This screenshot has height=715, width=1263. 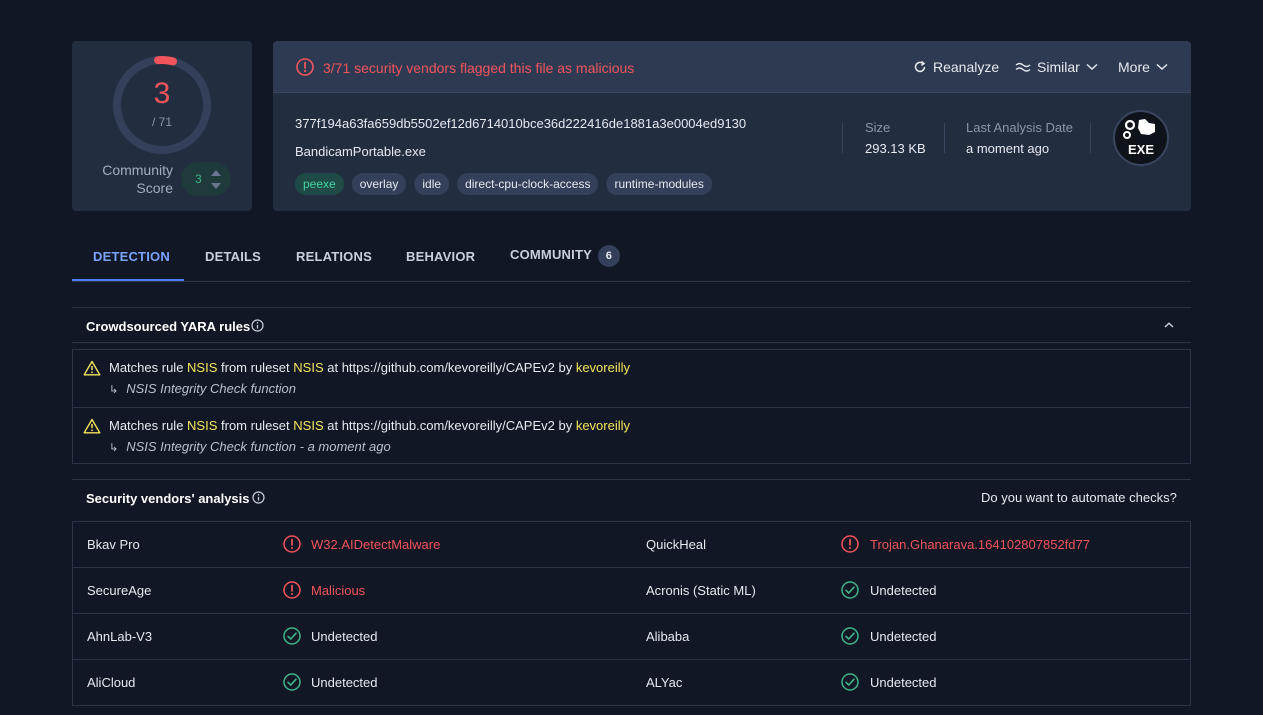 I want to click on tab-details: DETAILS, so click(x=233, y=256).